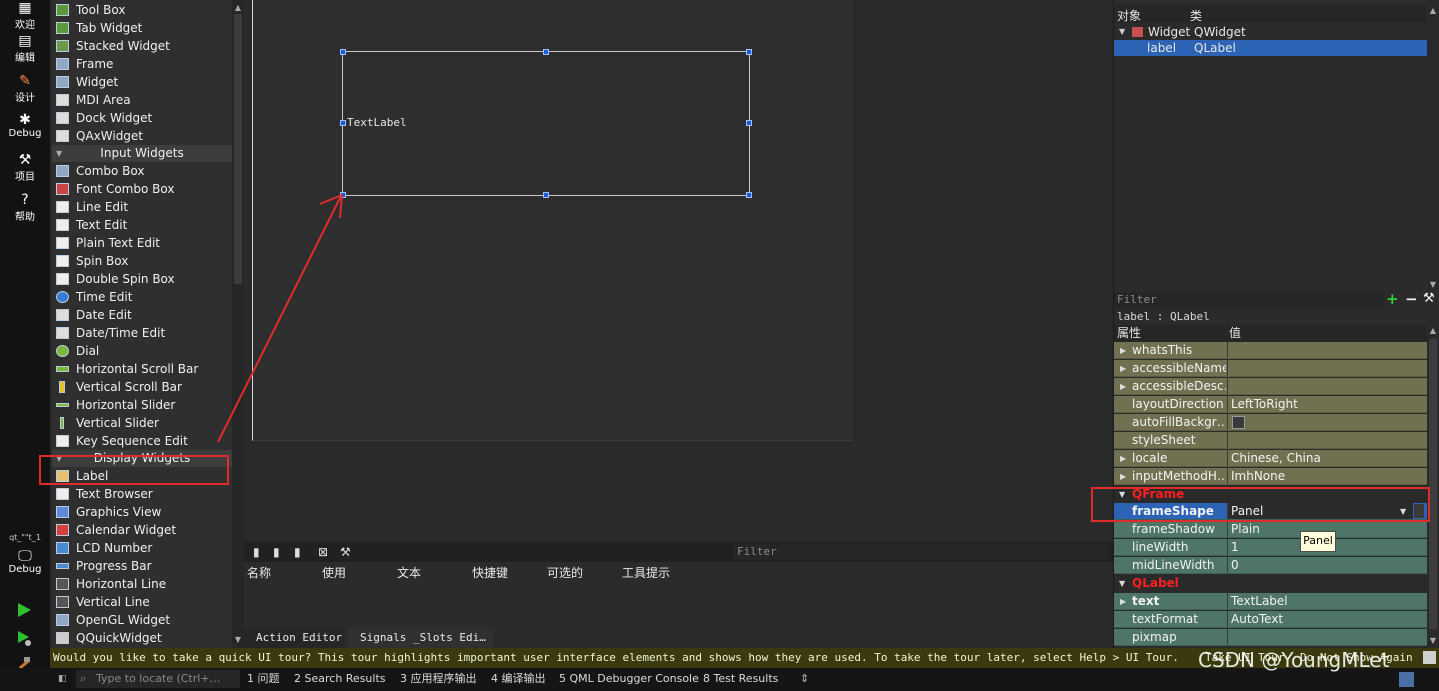 The width and height of the screenshot is (1439, 691). Describe the element at coordinates (490, 572) in the screenshot. I see `column-header: 快捷键` at that location.